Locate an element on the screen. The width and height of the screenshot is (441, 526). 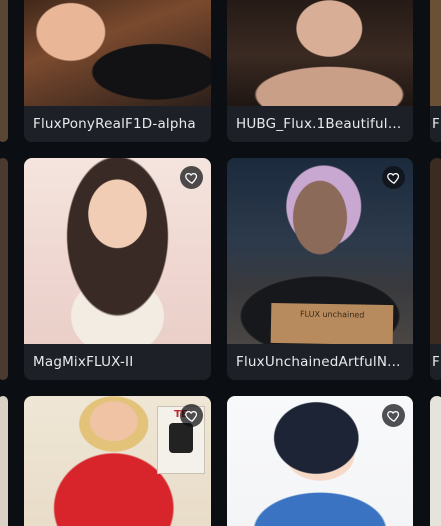
partial-card-right-1: F is located at coordinates (435, 71).